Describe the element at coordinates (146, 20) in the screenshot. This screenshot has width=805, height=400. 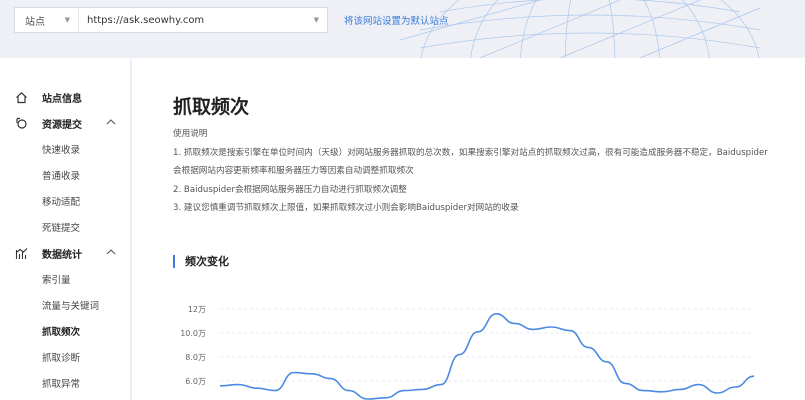
I see `site-url-label: https://ask.seowhy.com` at that location.